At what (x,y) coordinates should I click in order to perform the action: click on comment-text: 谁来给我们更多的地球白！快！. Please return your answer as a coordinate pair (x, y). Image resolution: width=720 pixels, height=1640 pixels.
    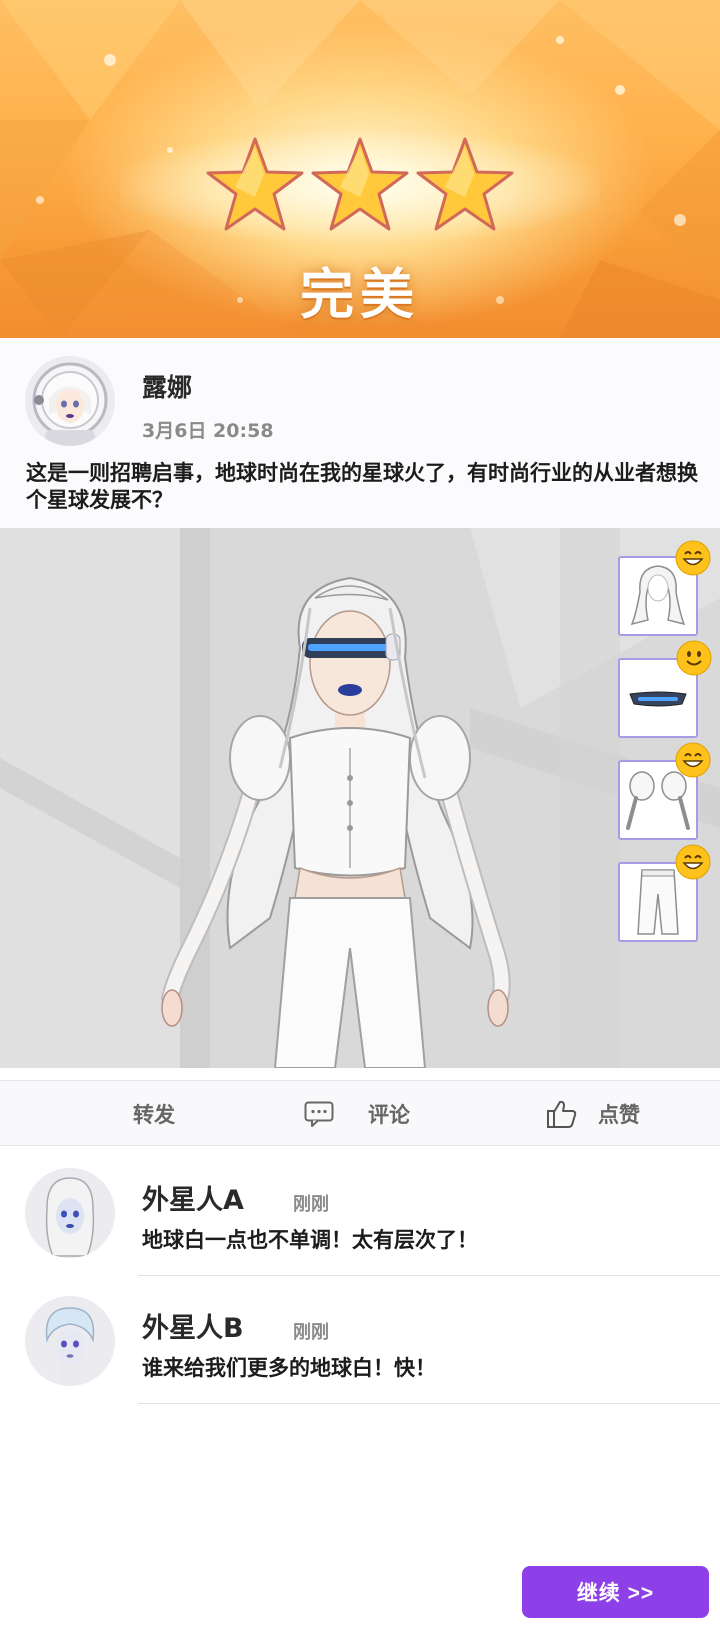
    Looking at the image, I should click on (289, 1368).